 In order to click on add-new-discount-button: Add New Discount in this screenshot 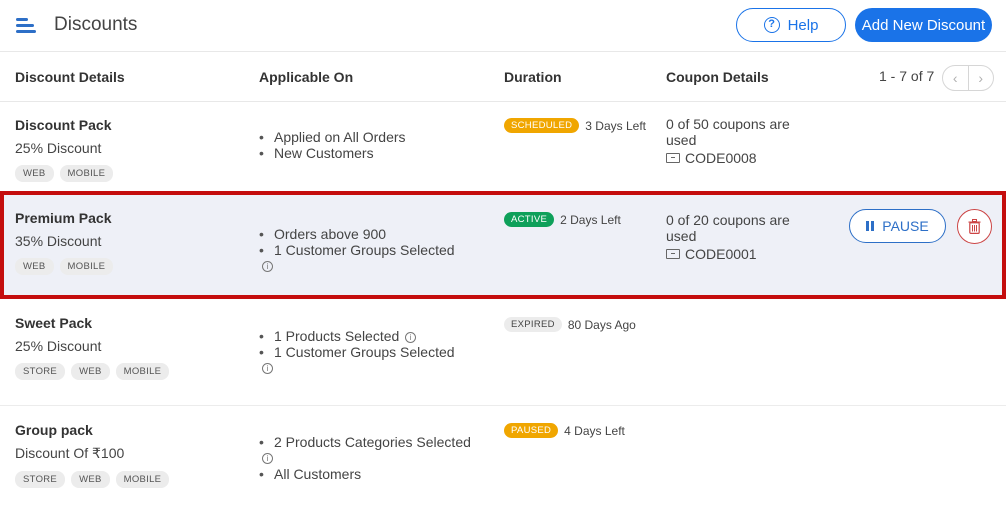, I will do `click(923, 25)`.